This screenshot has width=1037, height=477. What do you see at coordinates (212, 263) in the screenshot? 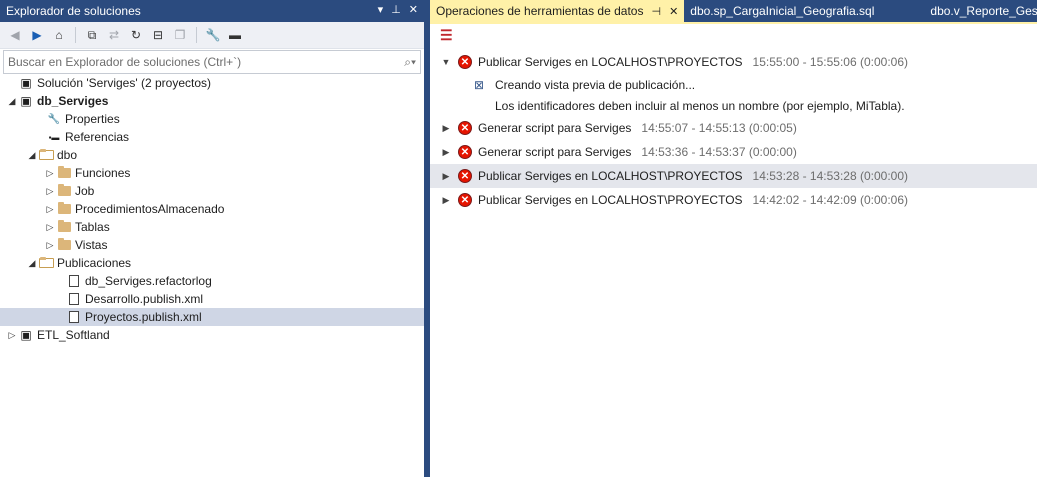
I see `tree-item: ◢ Publicaciones` at bounding box center [212, 263].